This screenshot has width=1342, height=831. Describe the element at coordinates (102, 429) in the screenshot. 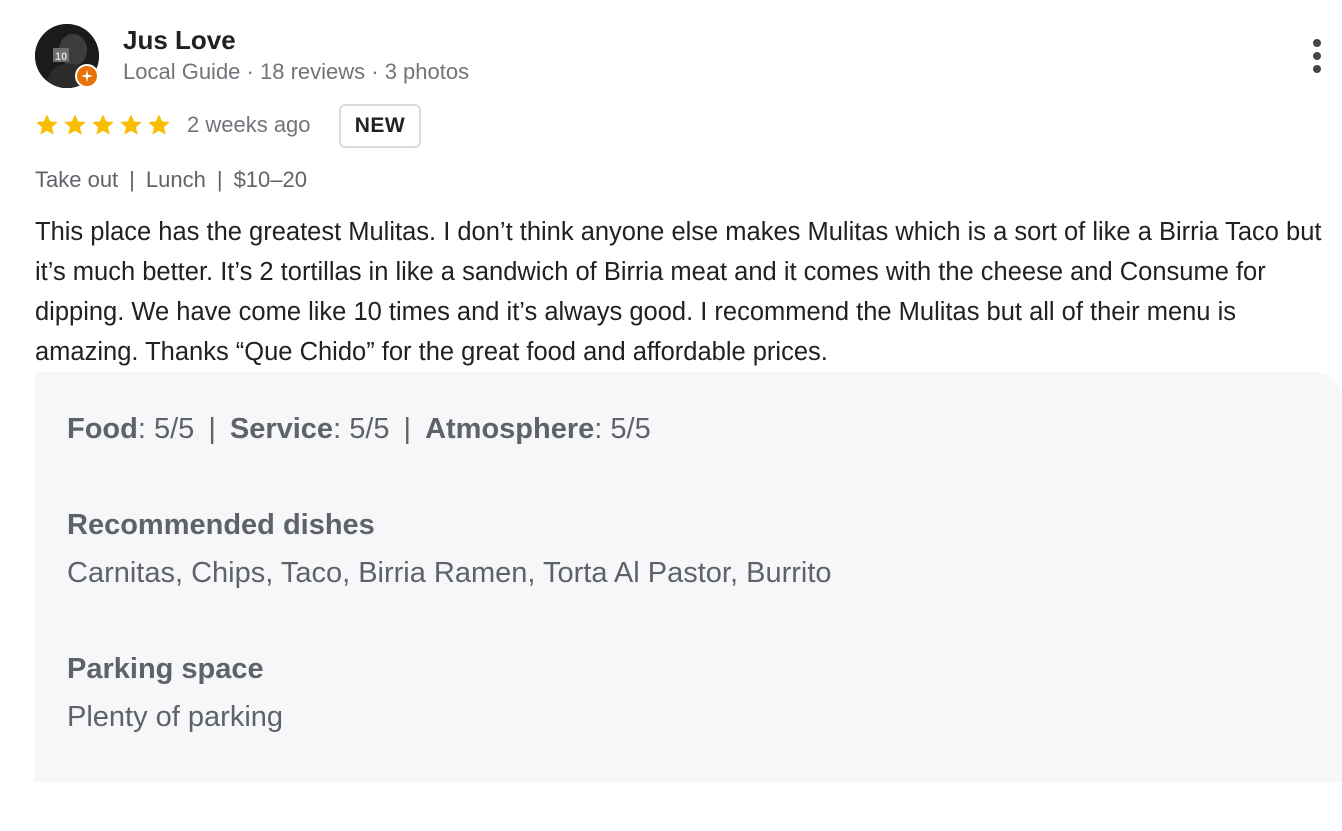

I see `food-label: Food` at that location.